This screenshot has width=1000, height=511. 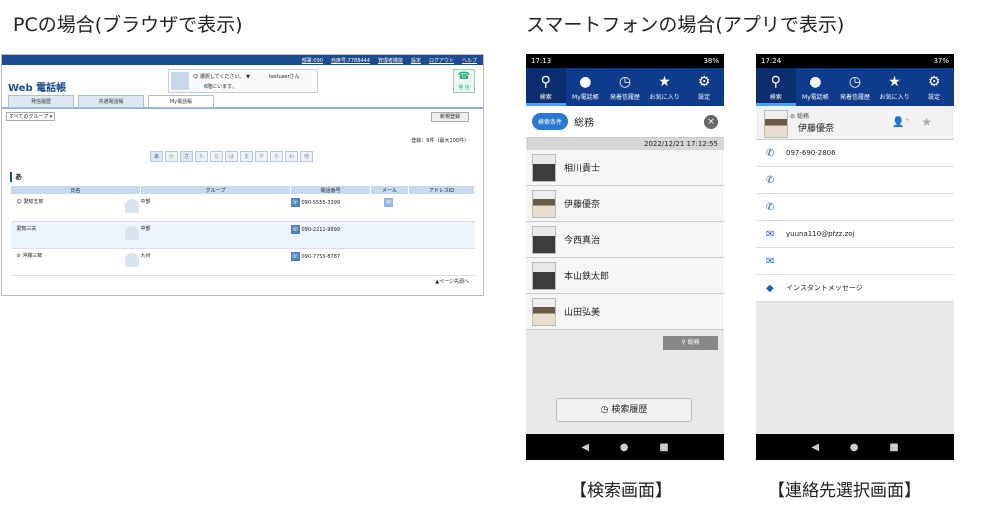 What do you see at coordinates (711, 121) in the screenshot?
I see `clear-icon: ×` at bounding box center [711, 121].